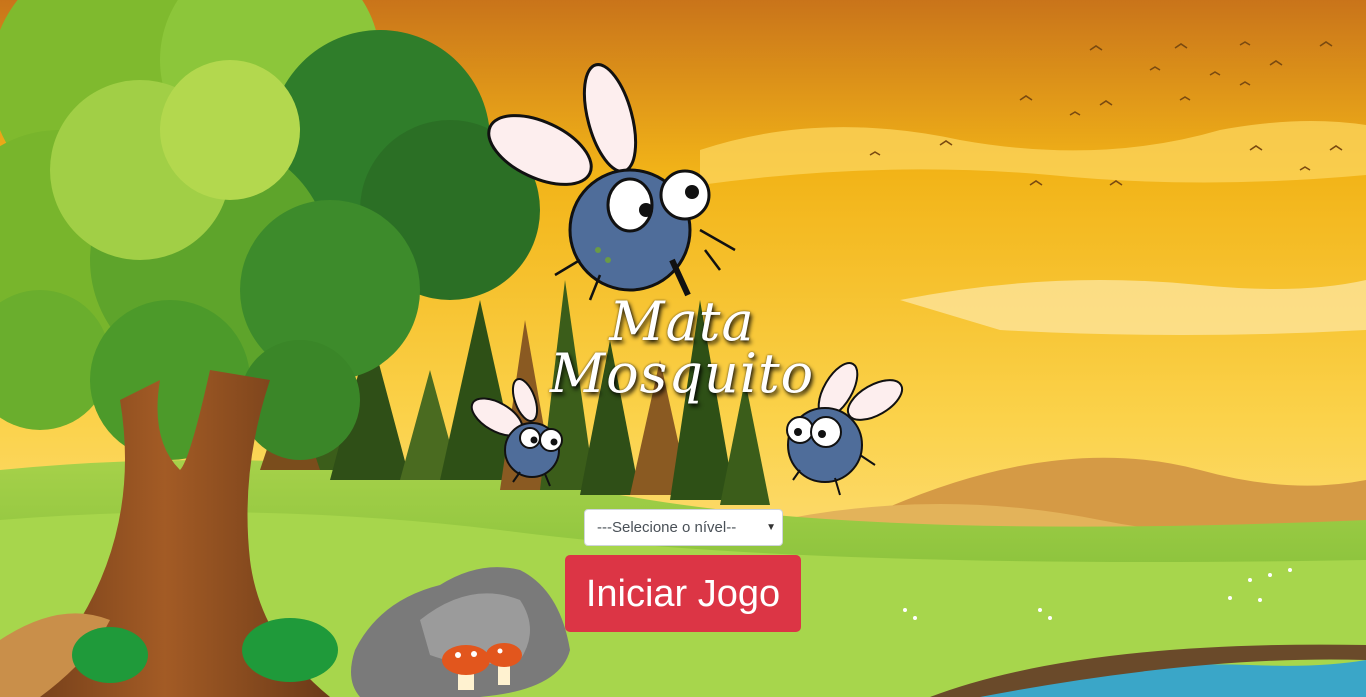 This screenshot has width=1366, height=697. I want to click on chevron-down-icon: ▼, so click(771, 527).